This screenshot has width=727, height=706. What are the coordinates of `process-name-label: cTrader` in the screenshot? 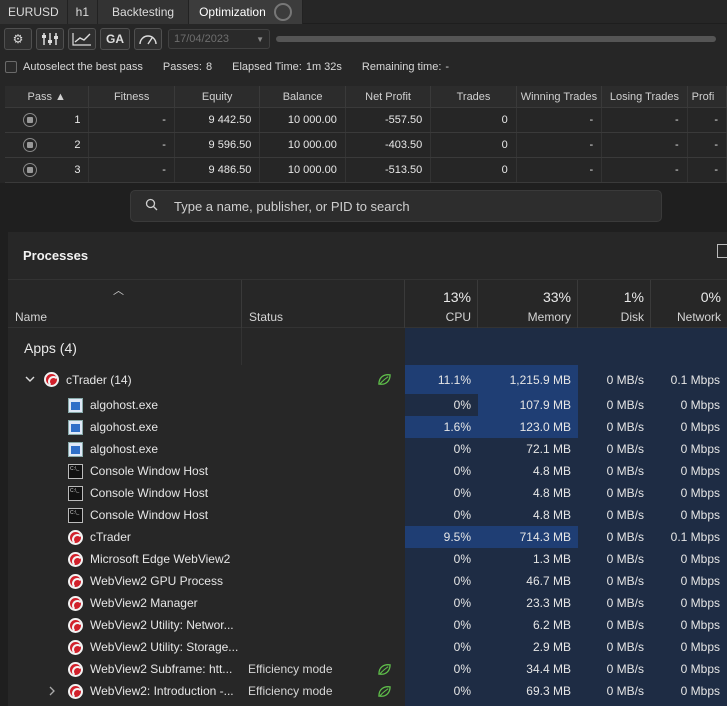 It's located at (110, 537).